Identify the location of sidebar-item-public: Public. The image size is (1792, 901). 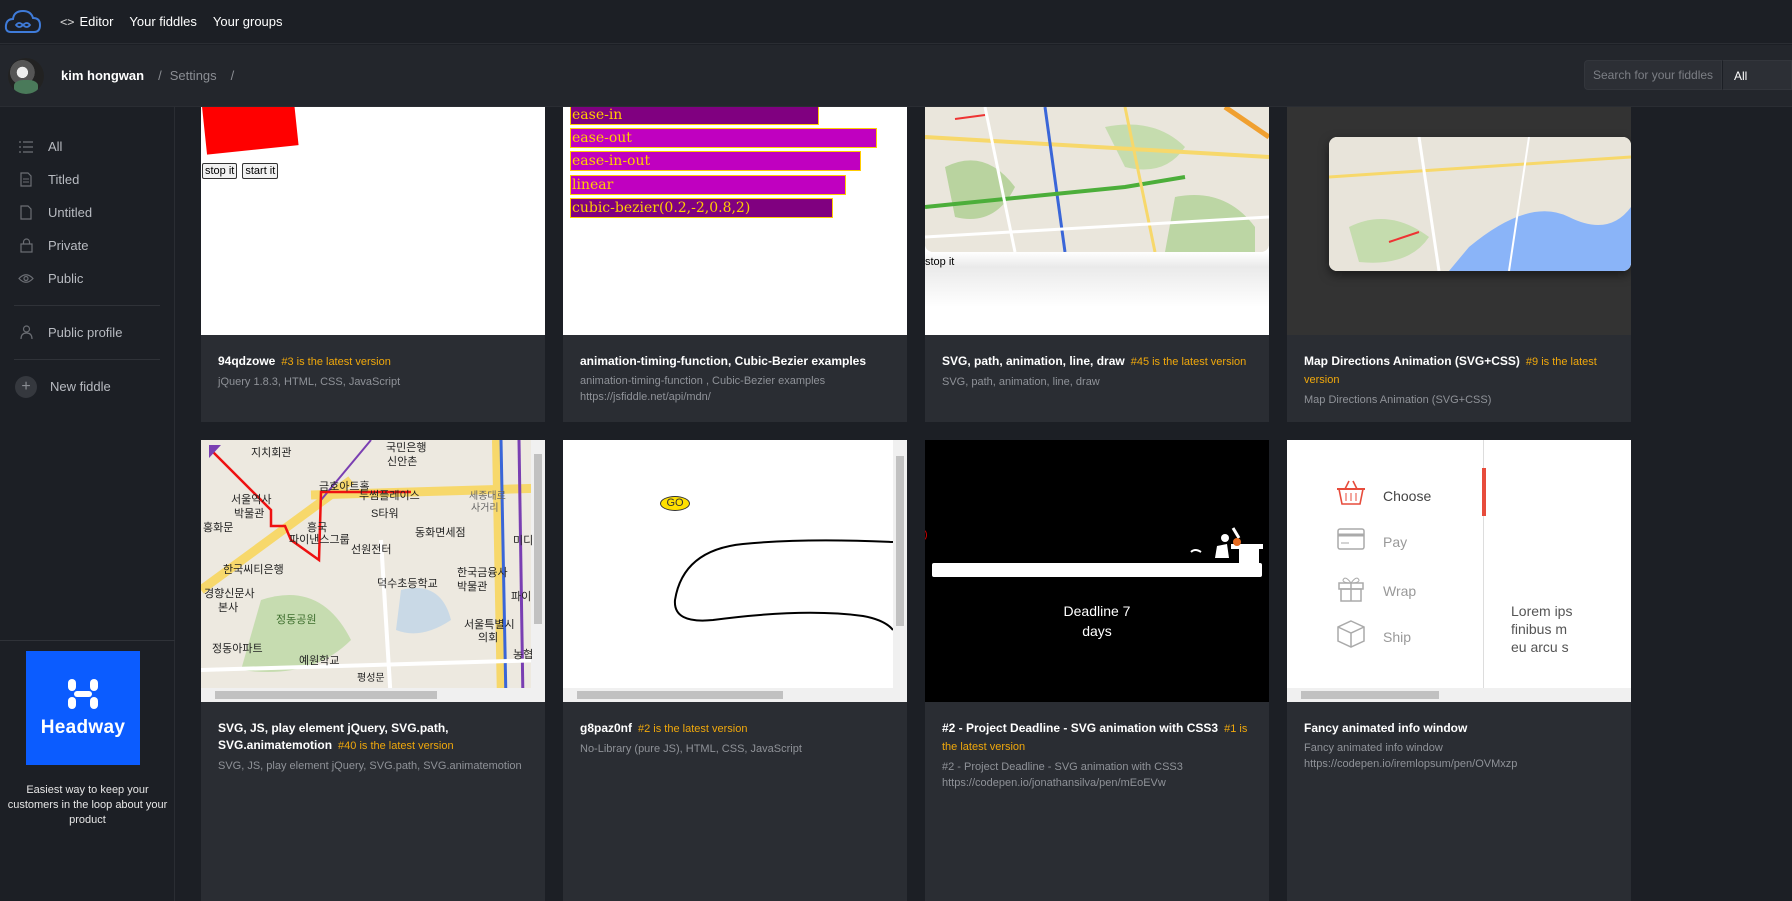
(87, 278).